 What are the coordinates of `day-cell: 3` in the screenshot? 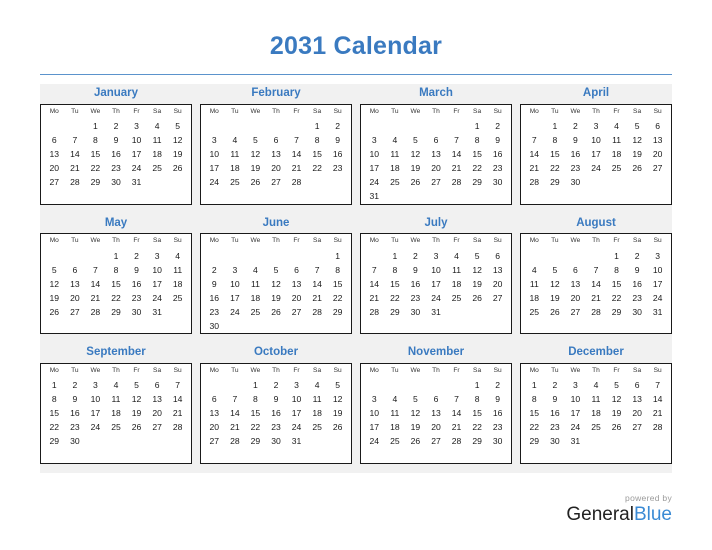 It's located at (575, 386).